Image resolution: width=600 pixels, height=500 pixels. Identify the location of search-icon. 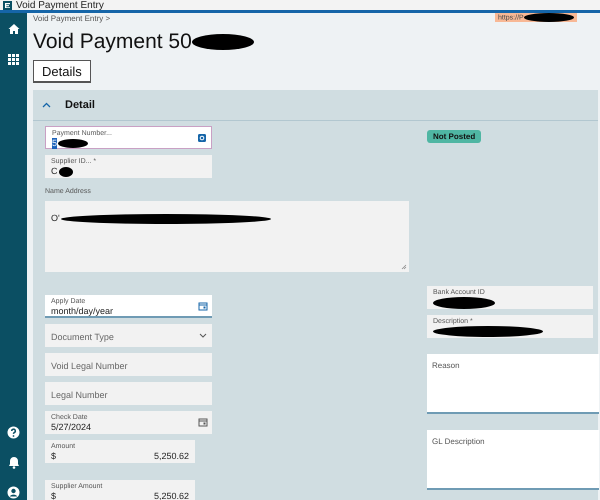
(202, 138).